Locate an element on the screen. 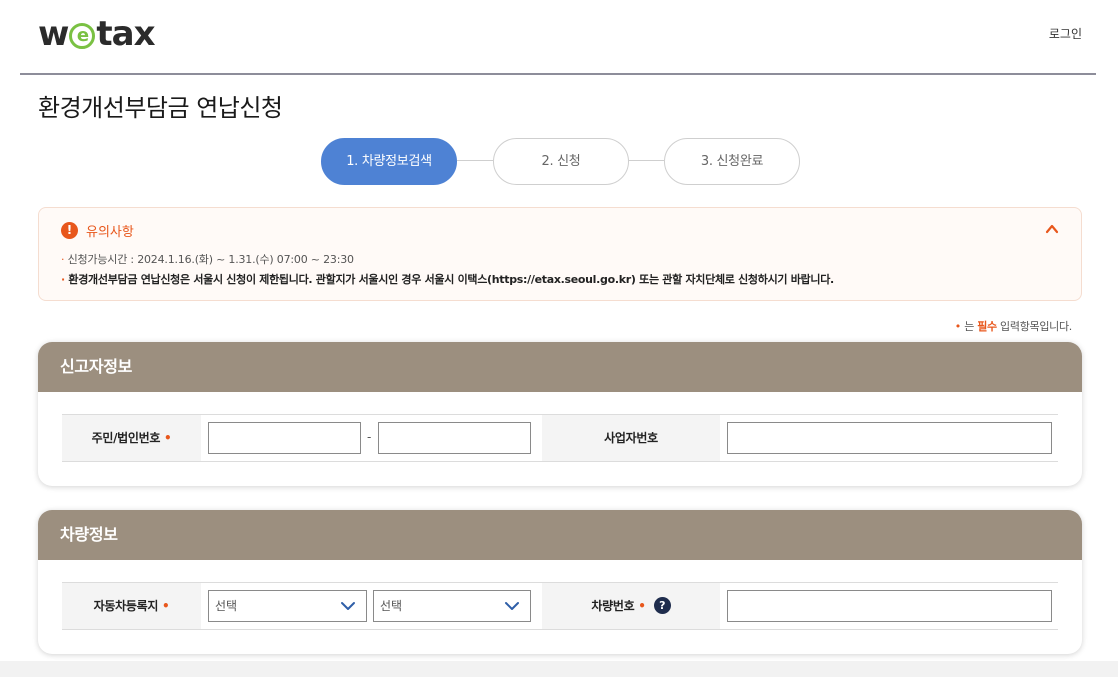 This screenshot has width=1118, height=677. page-bottom-band is located at coordinates (559, 669).